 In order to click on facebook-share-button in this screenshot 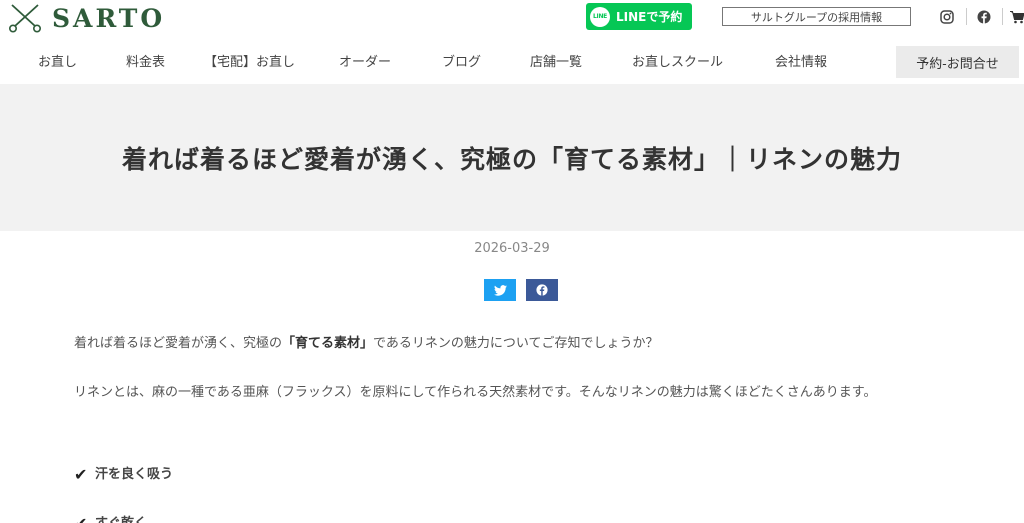, I will do `click(542, 290)`.